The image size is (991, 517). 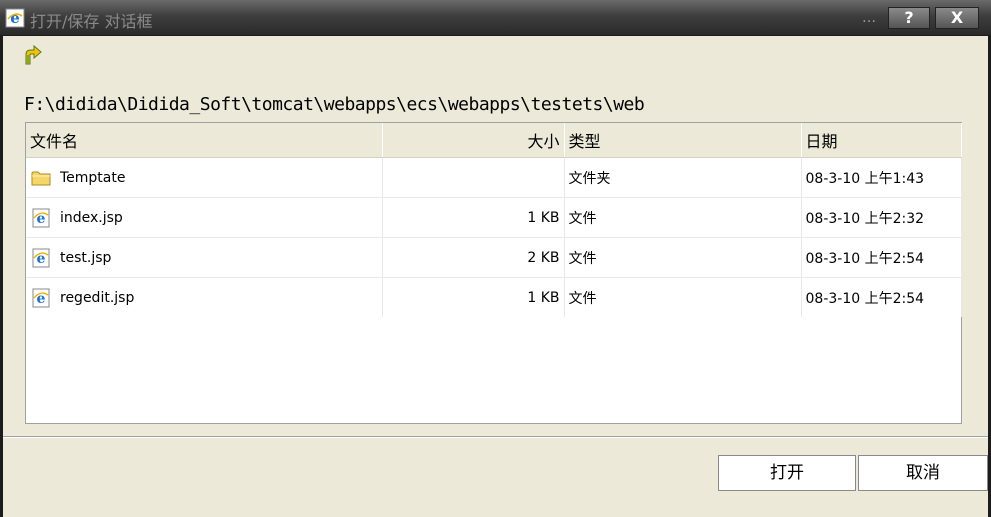 What do you see at coordinates (957, 18) in the screenshot?
I see `close-button: X` at bounding box center [957, 18].